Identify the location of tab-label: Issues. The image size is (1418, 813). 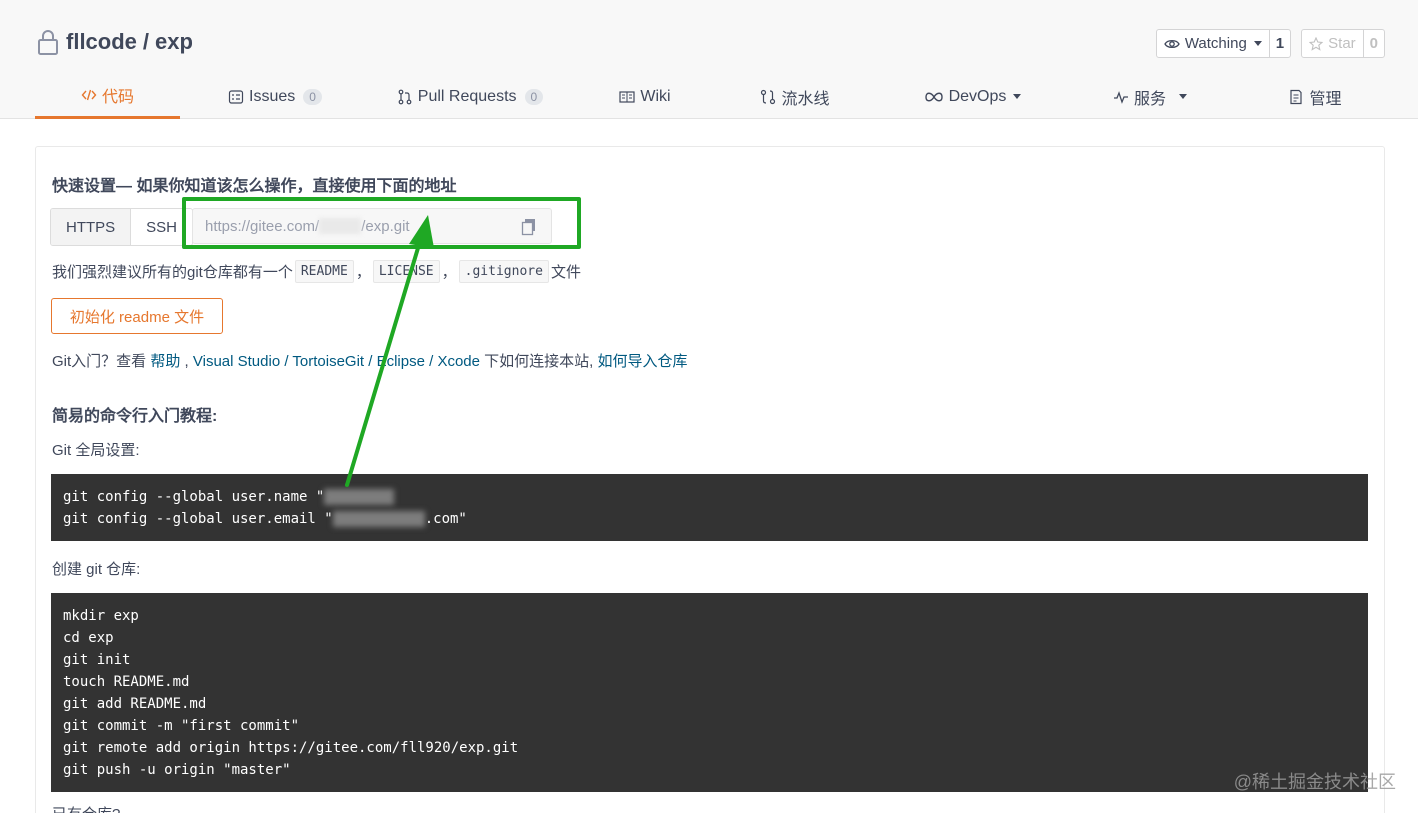
(272, 96).